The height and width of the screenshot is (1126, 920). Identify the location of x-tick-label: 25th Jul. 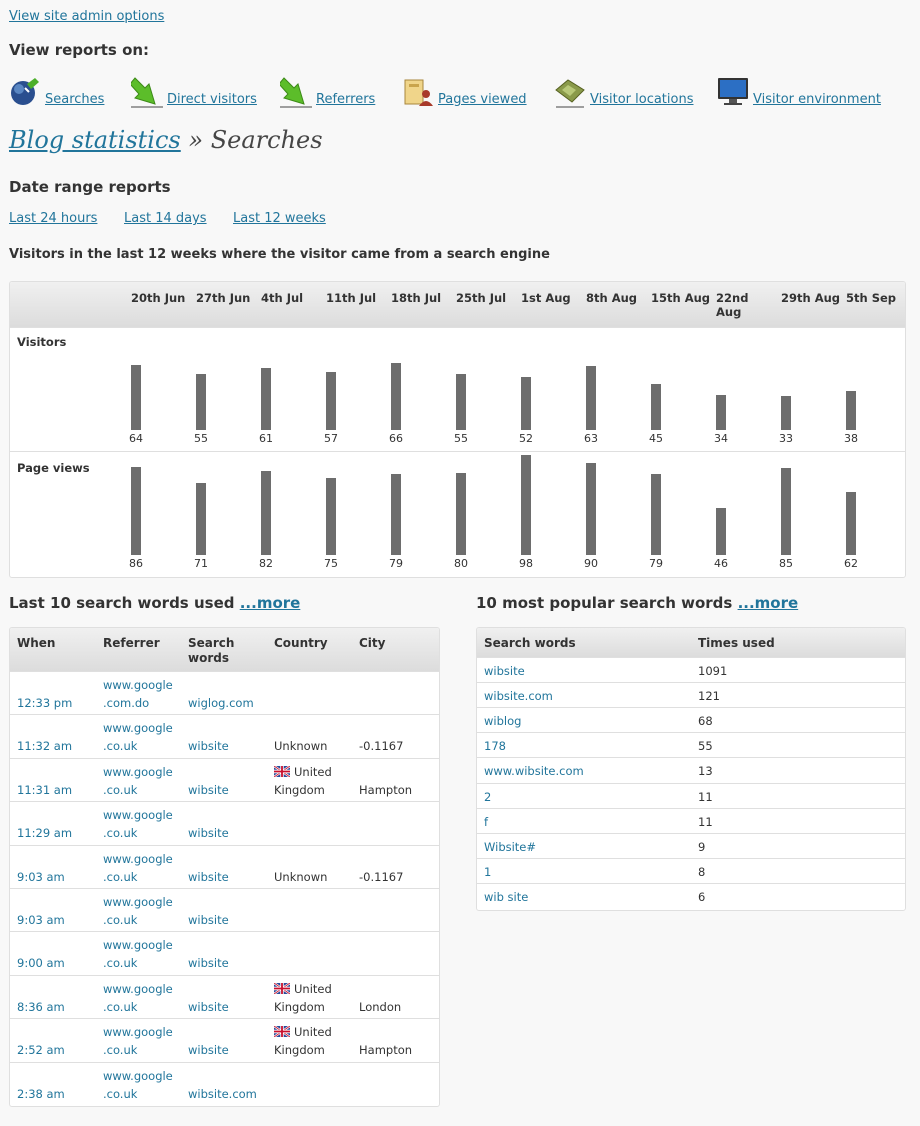
(481, 298).